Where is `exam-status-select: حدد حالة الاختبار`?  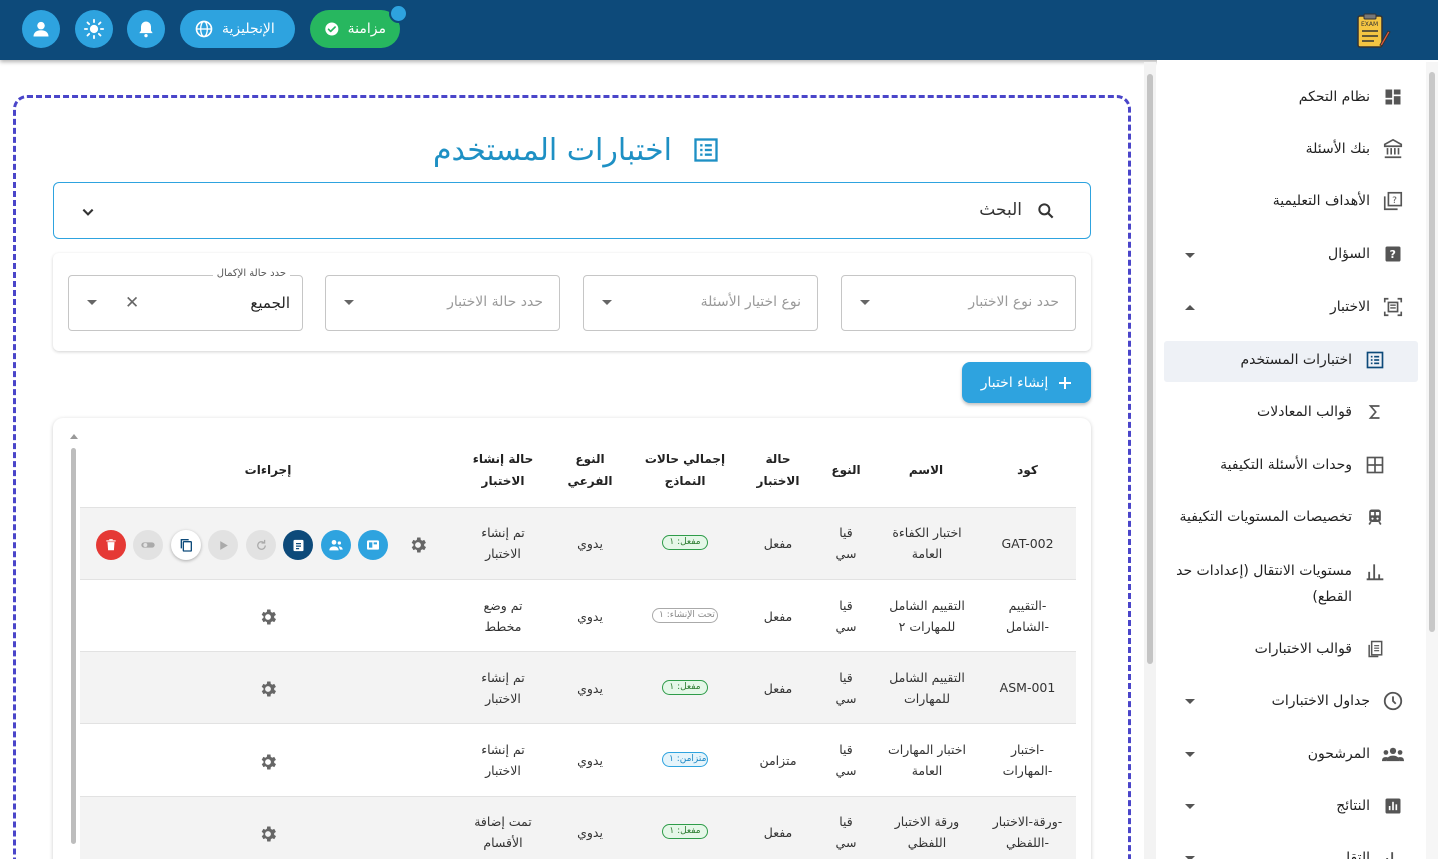
exam-status-select: حدد حالة الاختبار is located at coordinates (442, 303).